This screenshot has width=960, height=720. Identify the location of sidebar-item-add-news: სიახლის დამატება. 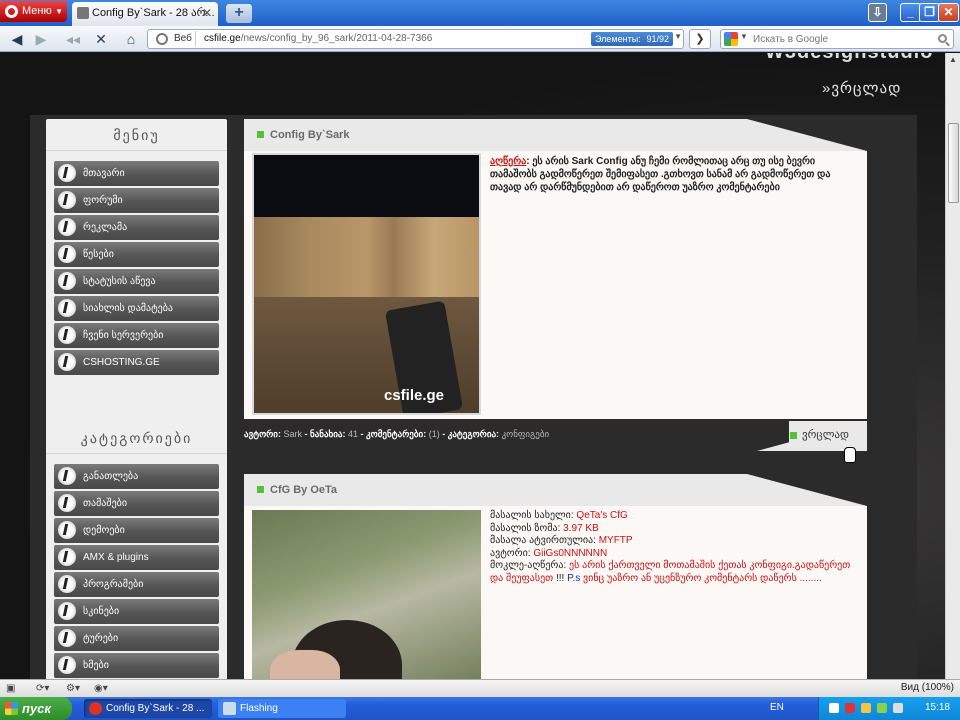
(136, 308).